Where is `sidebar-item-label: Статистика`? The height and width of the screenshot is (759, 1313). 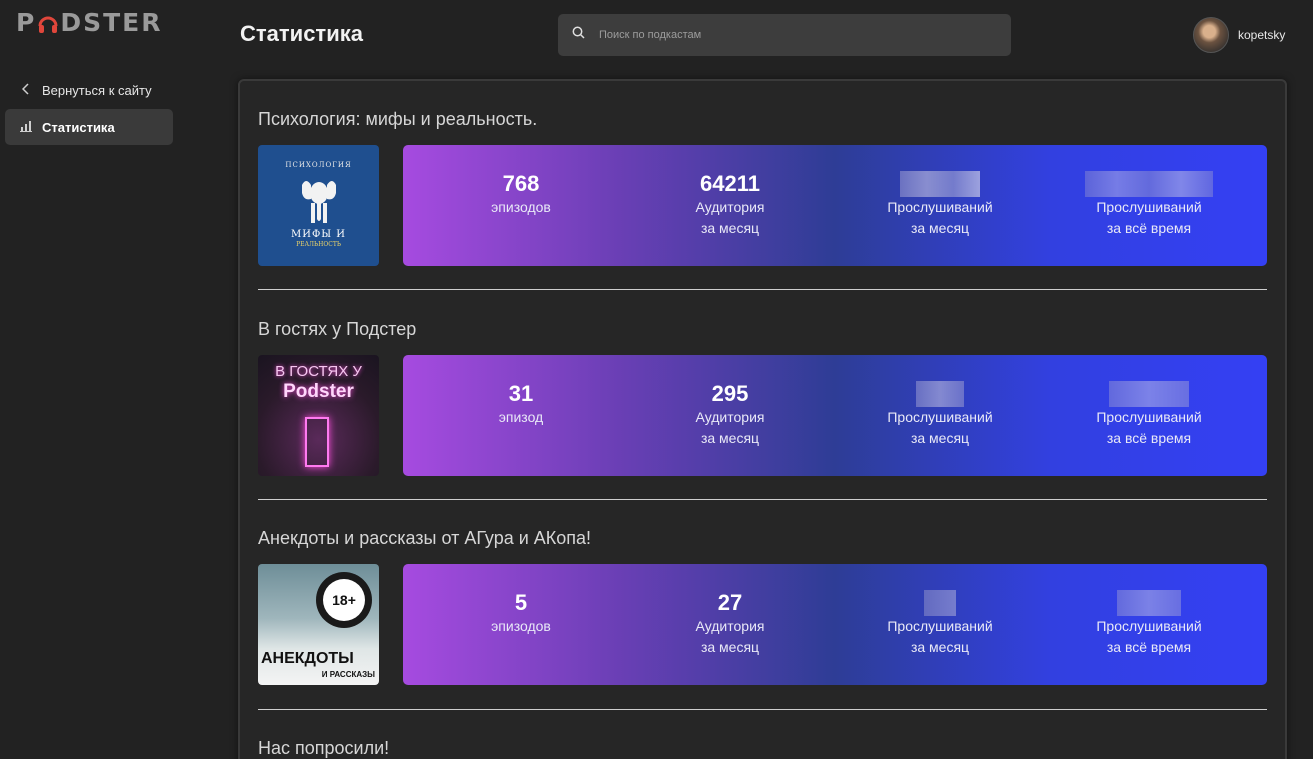 sidebar-item-label: Статистика is located at coordinates (78, 127).